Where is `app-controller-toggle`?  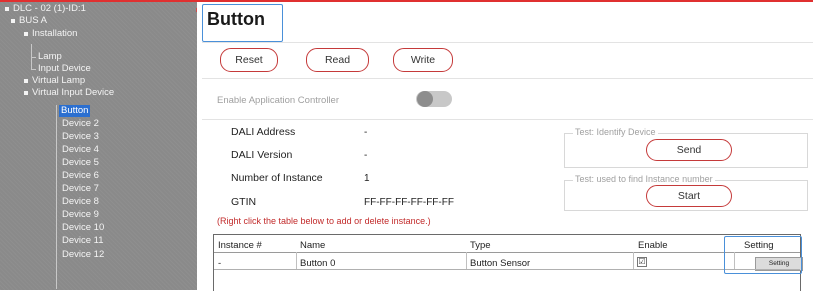
app-controller-toggle is located at coordinates (434, 99).